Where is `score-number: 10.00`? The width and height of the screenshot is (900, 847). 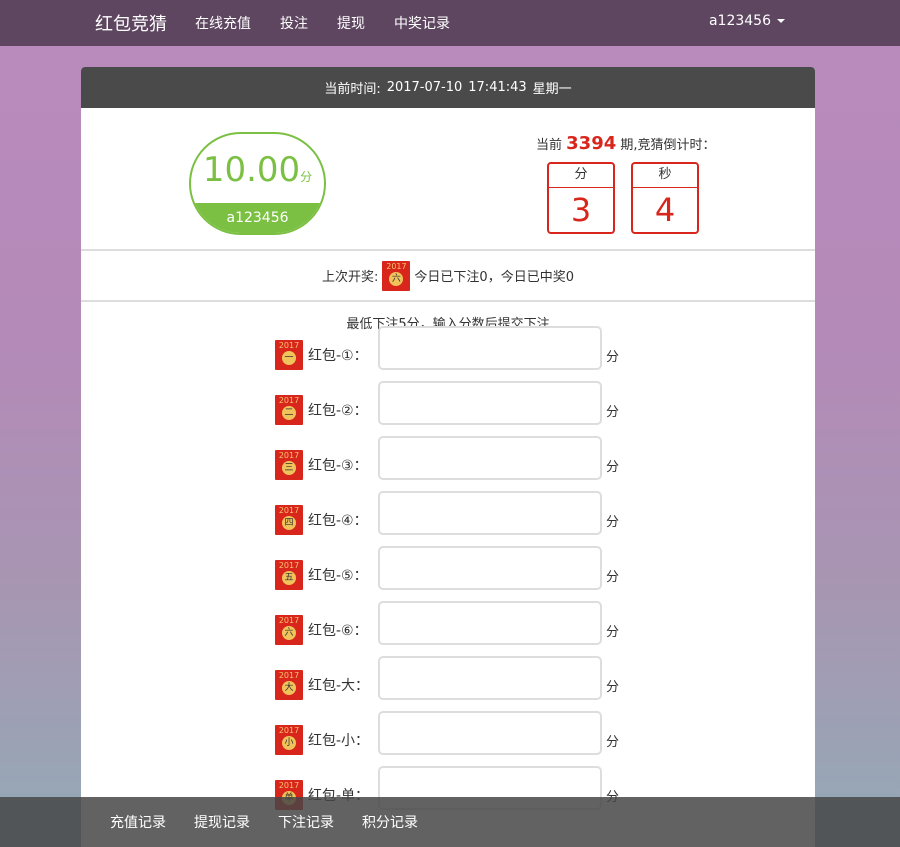
score-number: 10.00 is located at coordinates (251, 170).